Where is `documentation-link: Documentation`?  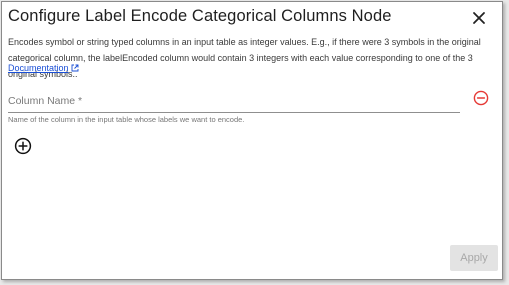 documentation-link: Documentation is located at coordinates (43, 68).